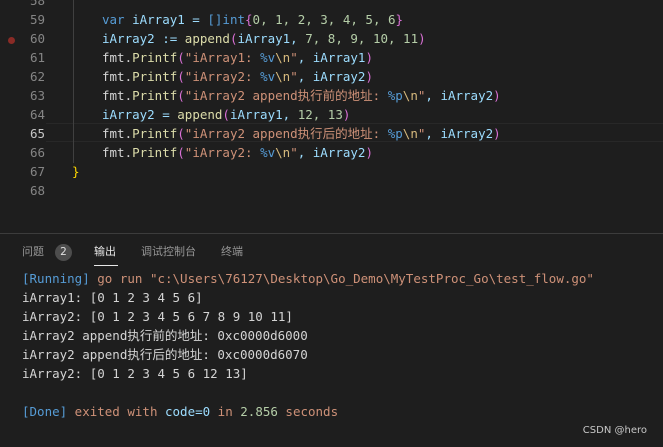  I want to click on problems-count-badge: 2, so click(63, 252).